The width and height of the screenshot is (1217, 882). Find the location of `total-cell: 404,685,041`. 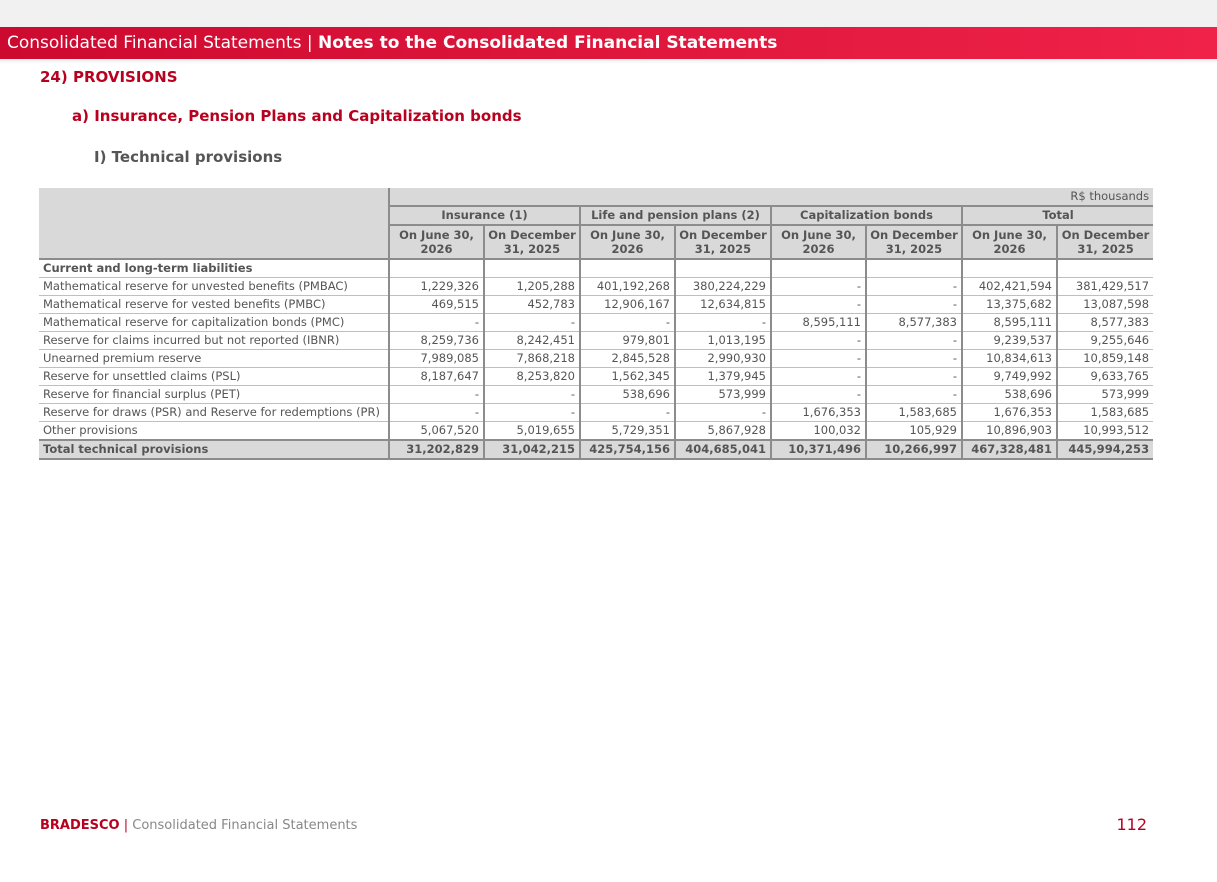

total-cell: 404,685,041 is located at coordinates (722, 449).